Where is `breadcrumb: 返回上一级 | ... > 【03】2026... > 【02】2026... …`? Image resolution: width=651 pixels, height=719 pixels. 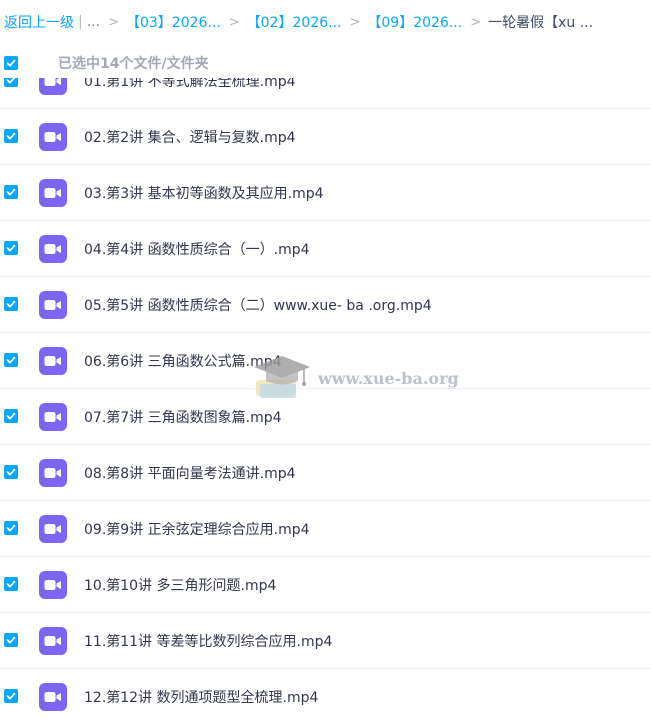 breadcrumb: 返回上一级 | ... > 【03】2026... > 【02】2026... … is located at coordinates (325, 22).